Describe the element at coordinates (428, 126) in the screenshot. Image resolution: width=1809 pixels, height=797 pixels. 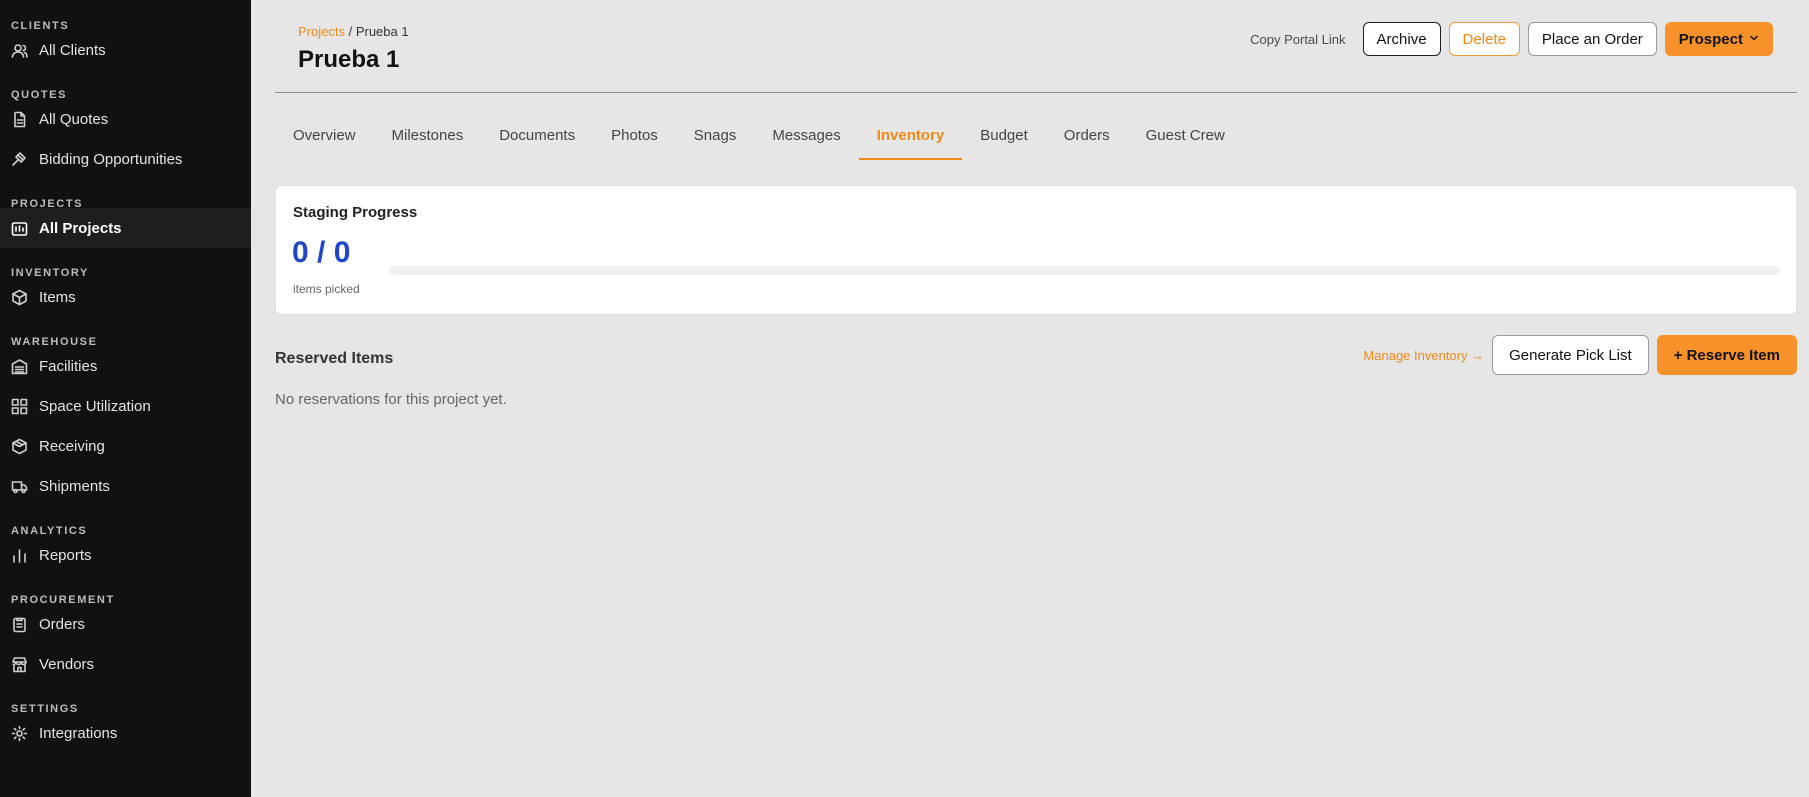
I see `tab-milestones: Milestones` at that location.